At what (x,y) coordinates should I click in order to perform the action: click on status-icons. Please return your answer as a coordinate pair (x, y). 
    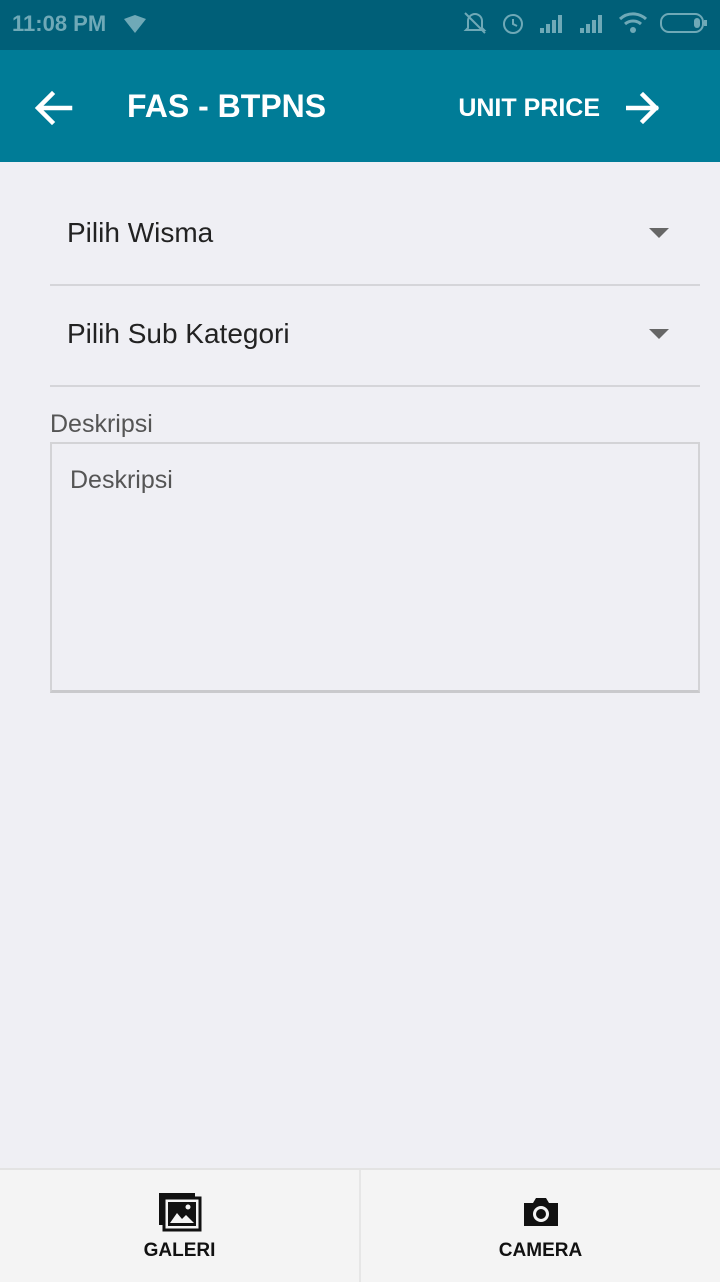
    Looking at the image, I should click on (585, 25).